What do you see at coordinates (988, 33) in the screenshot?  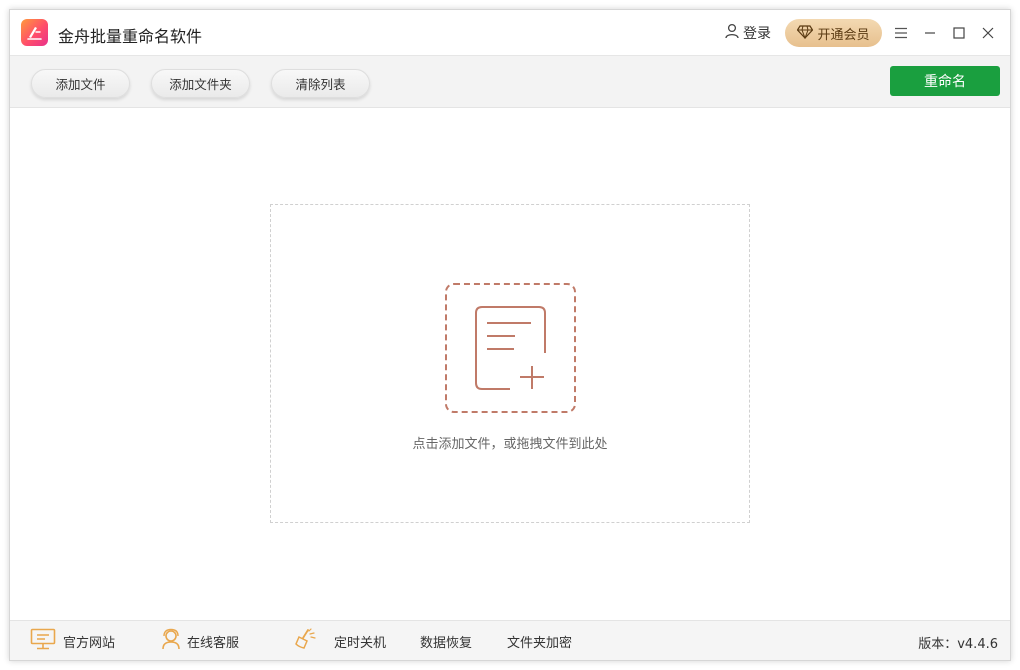 I see `close-icon` at bounding box center [988, 33].